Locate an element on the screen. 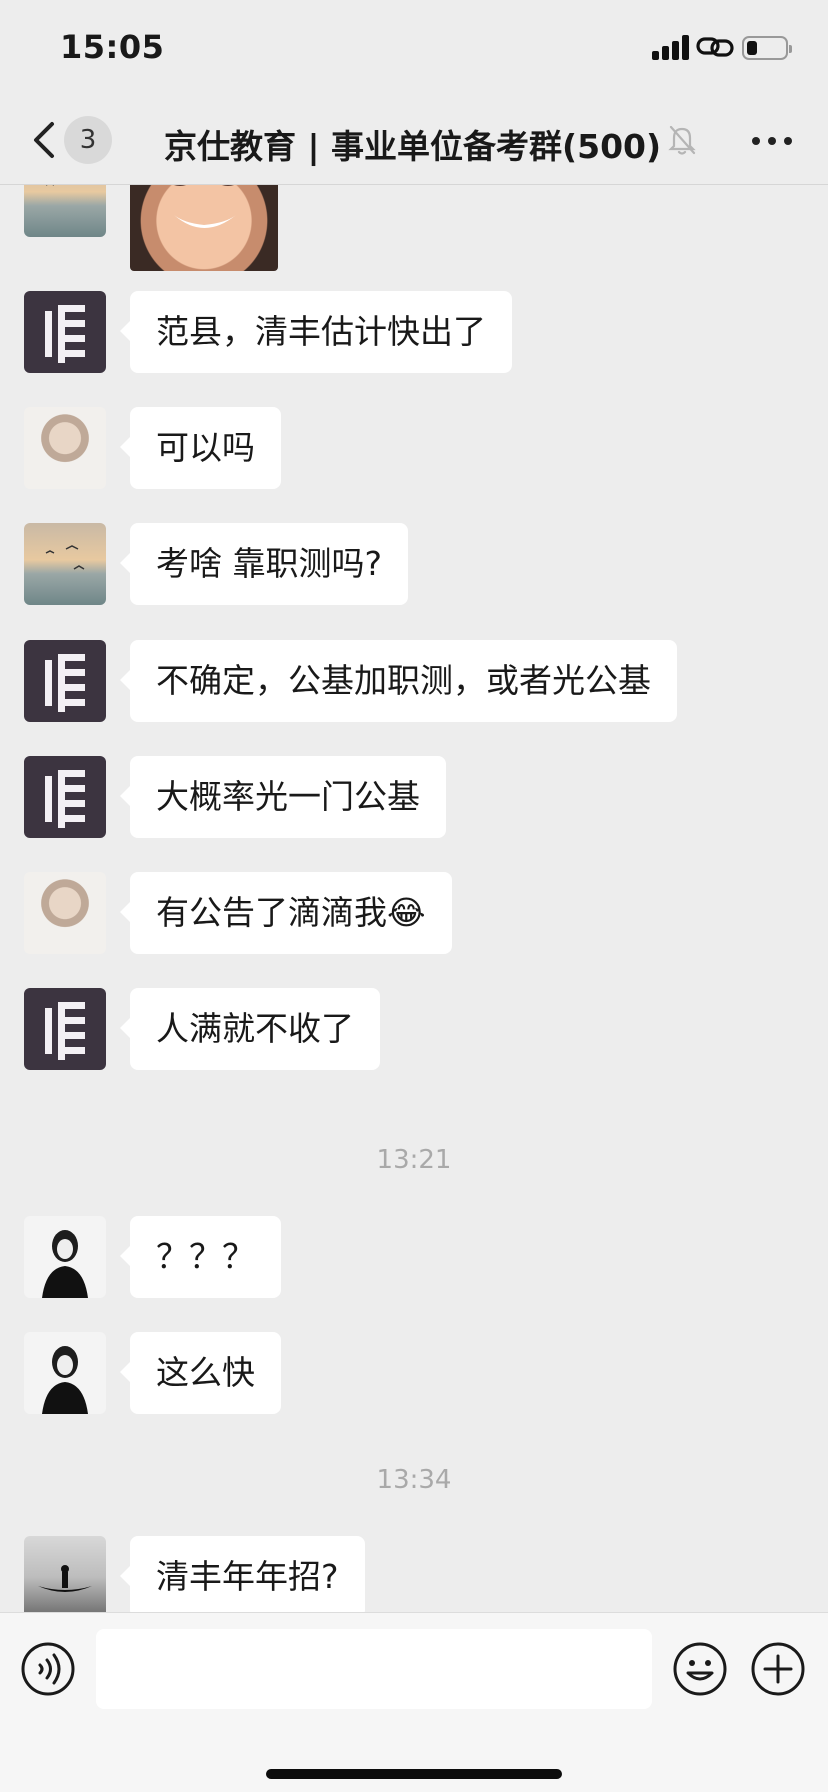 This screenshot has height=1792, width=828. status-bar: 15:05 is located at coordinates (414, 48).